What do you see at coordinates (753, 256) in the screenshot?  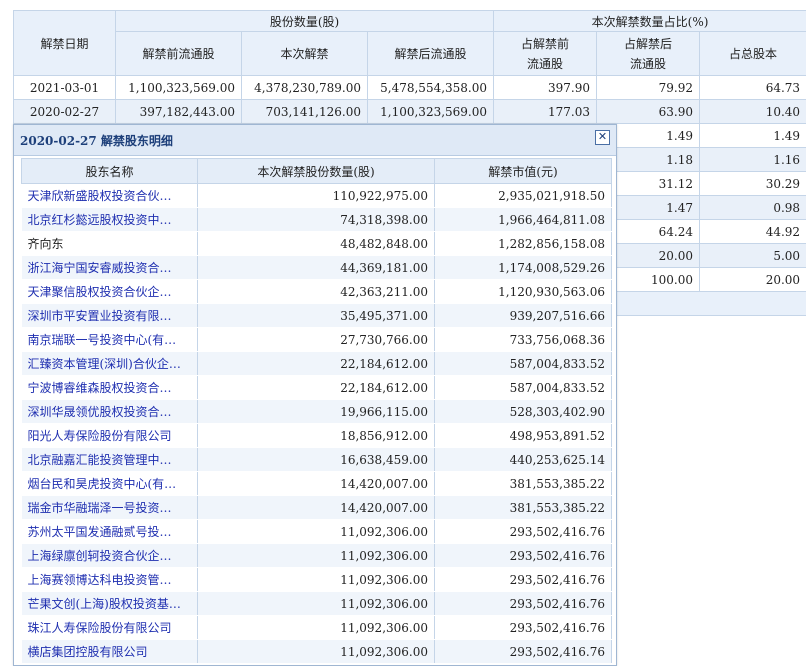 I see `cell-pct-total: 5.00` at bounding box center [753, 256].